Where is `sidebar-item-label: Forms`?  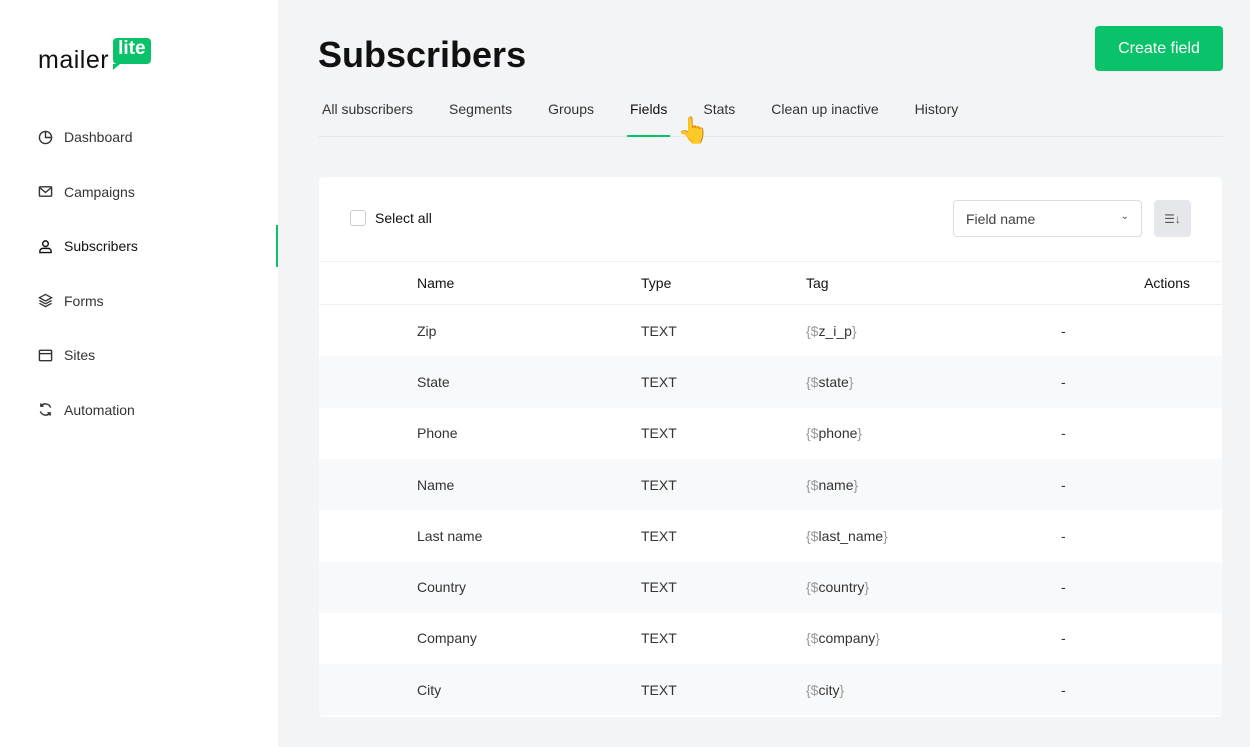
sidebar-item-label: Forms is located at coordinates (84, 300).